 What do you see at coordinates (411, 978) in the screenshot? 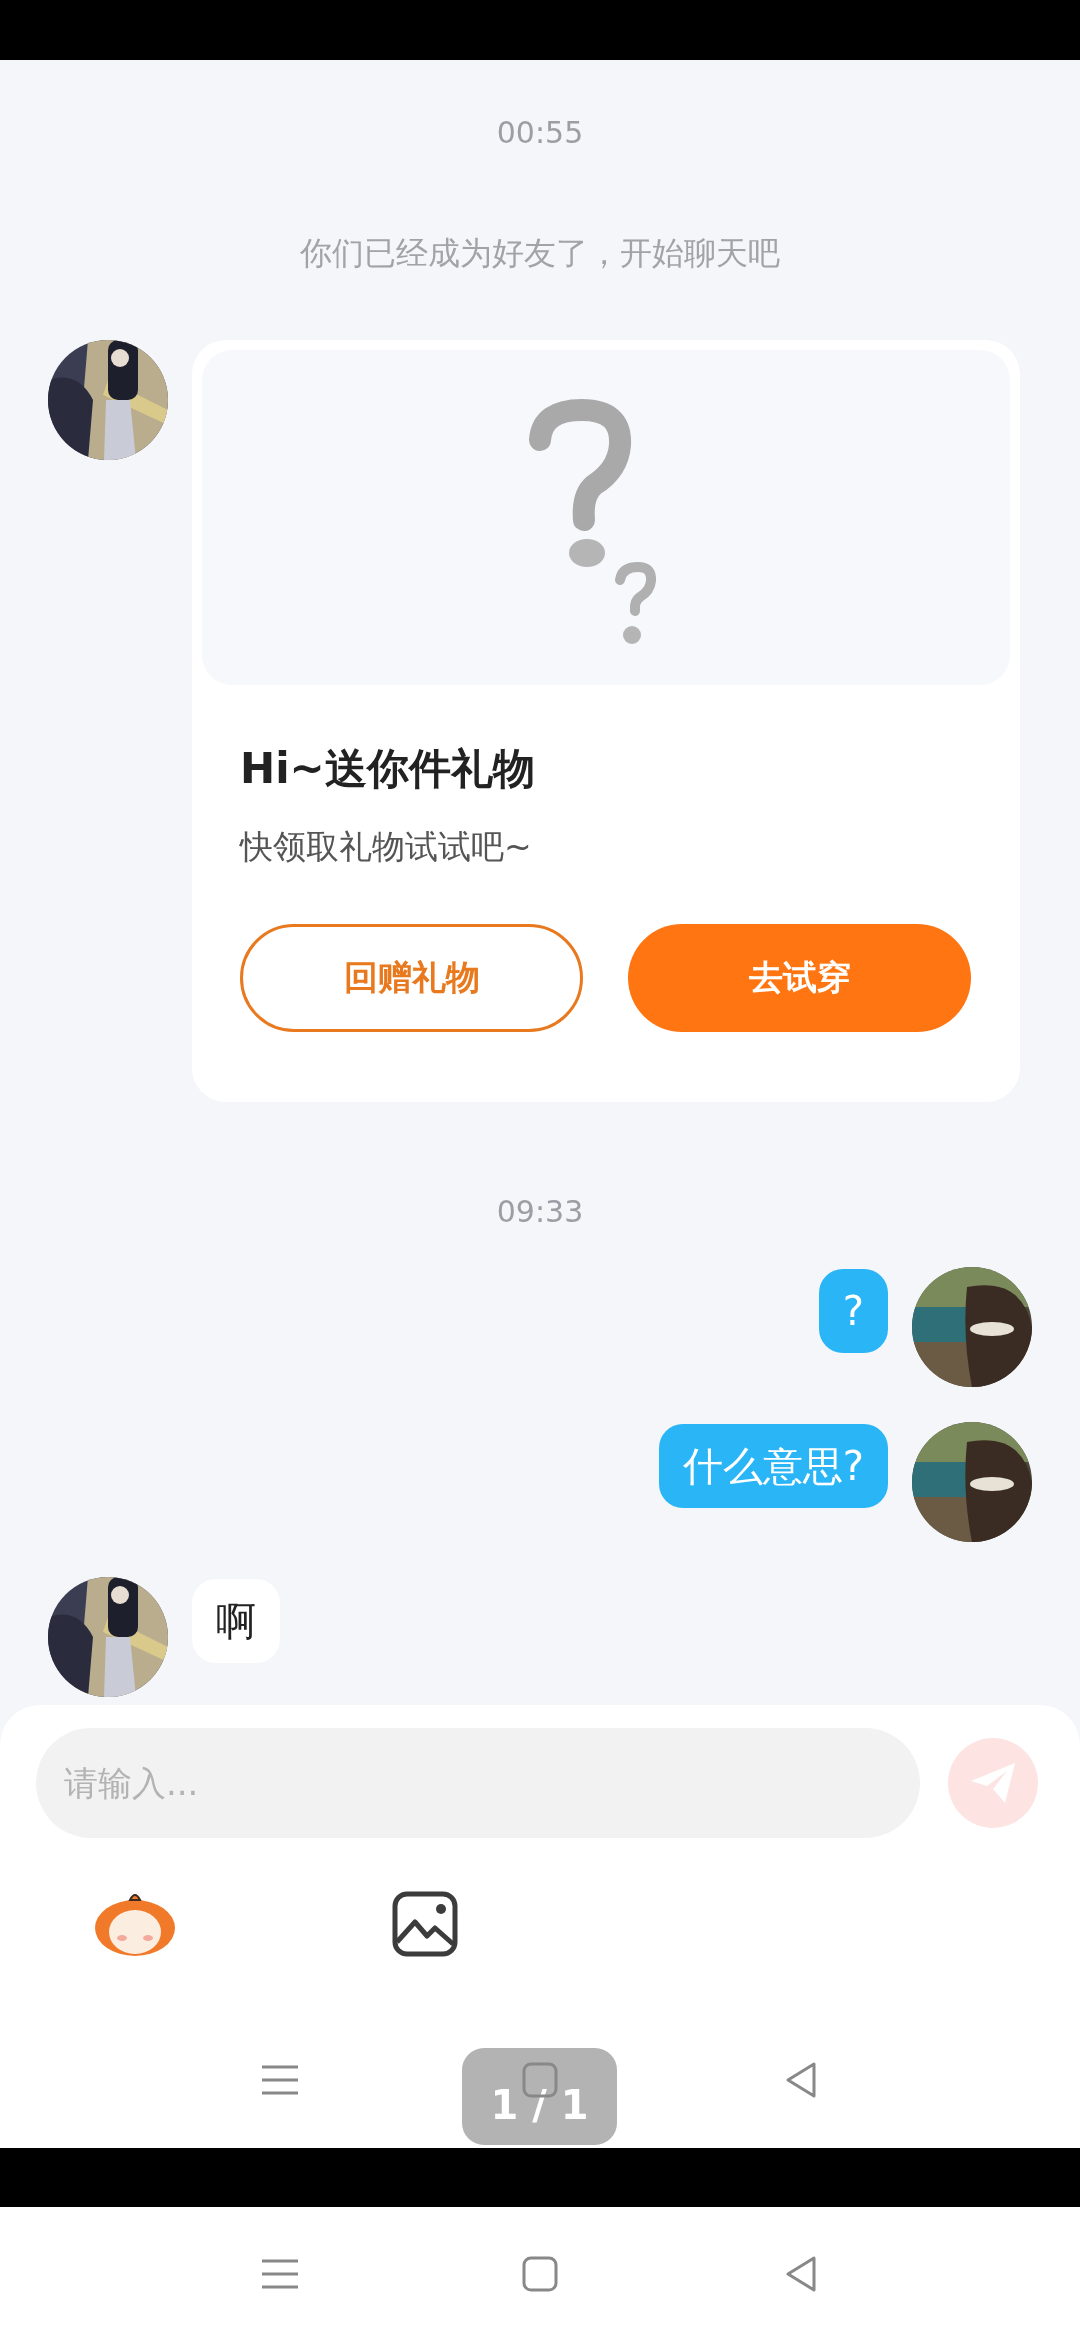
I see `return-gift-button: 回赠礼物` at bounding box center [411, 978].